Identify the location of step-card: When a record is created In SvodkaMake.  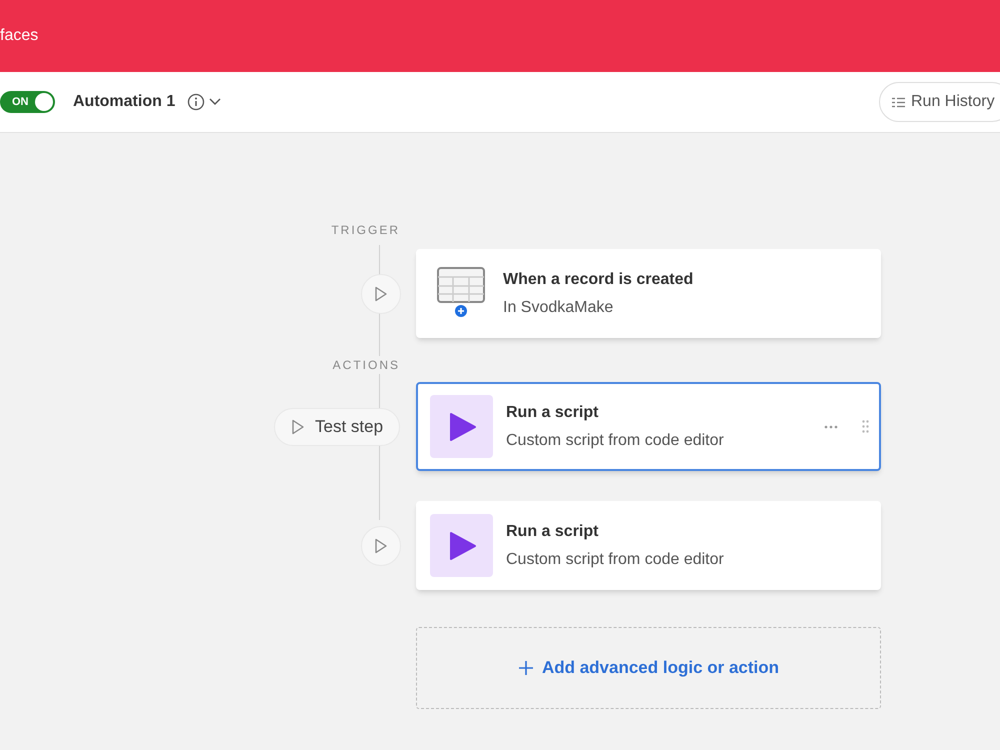
(648, 293).